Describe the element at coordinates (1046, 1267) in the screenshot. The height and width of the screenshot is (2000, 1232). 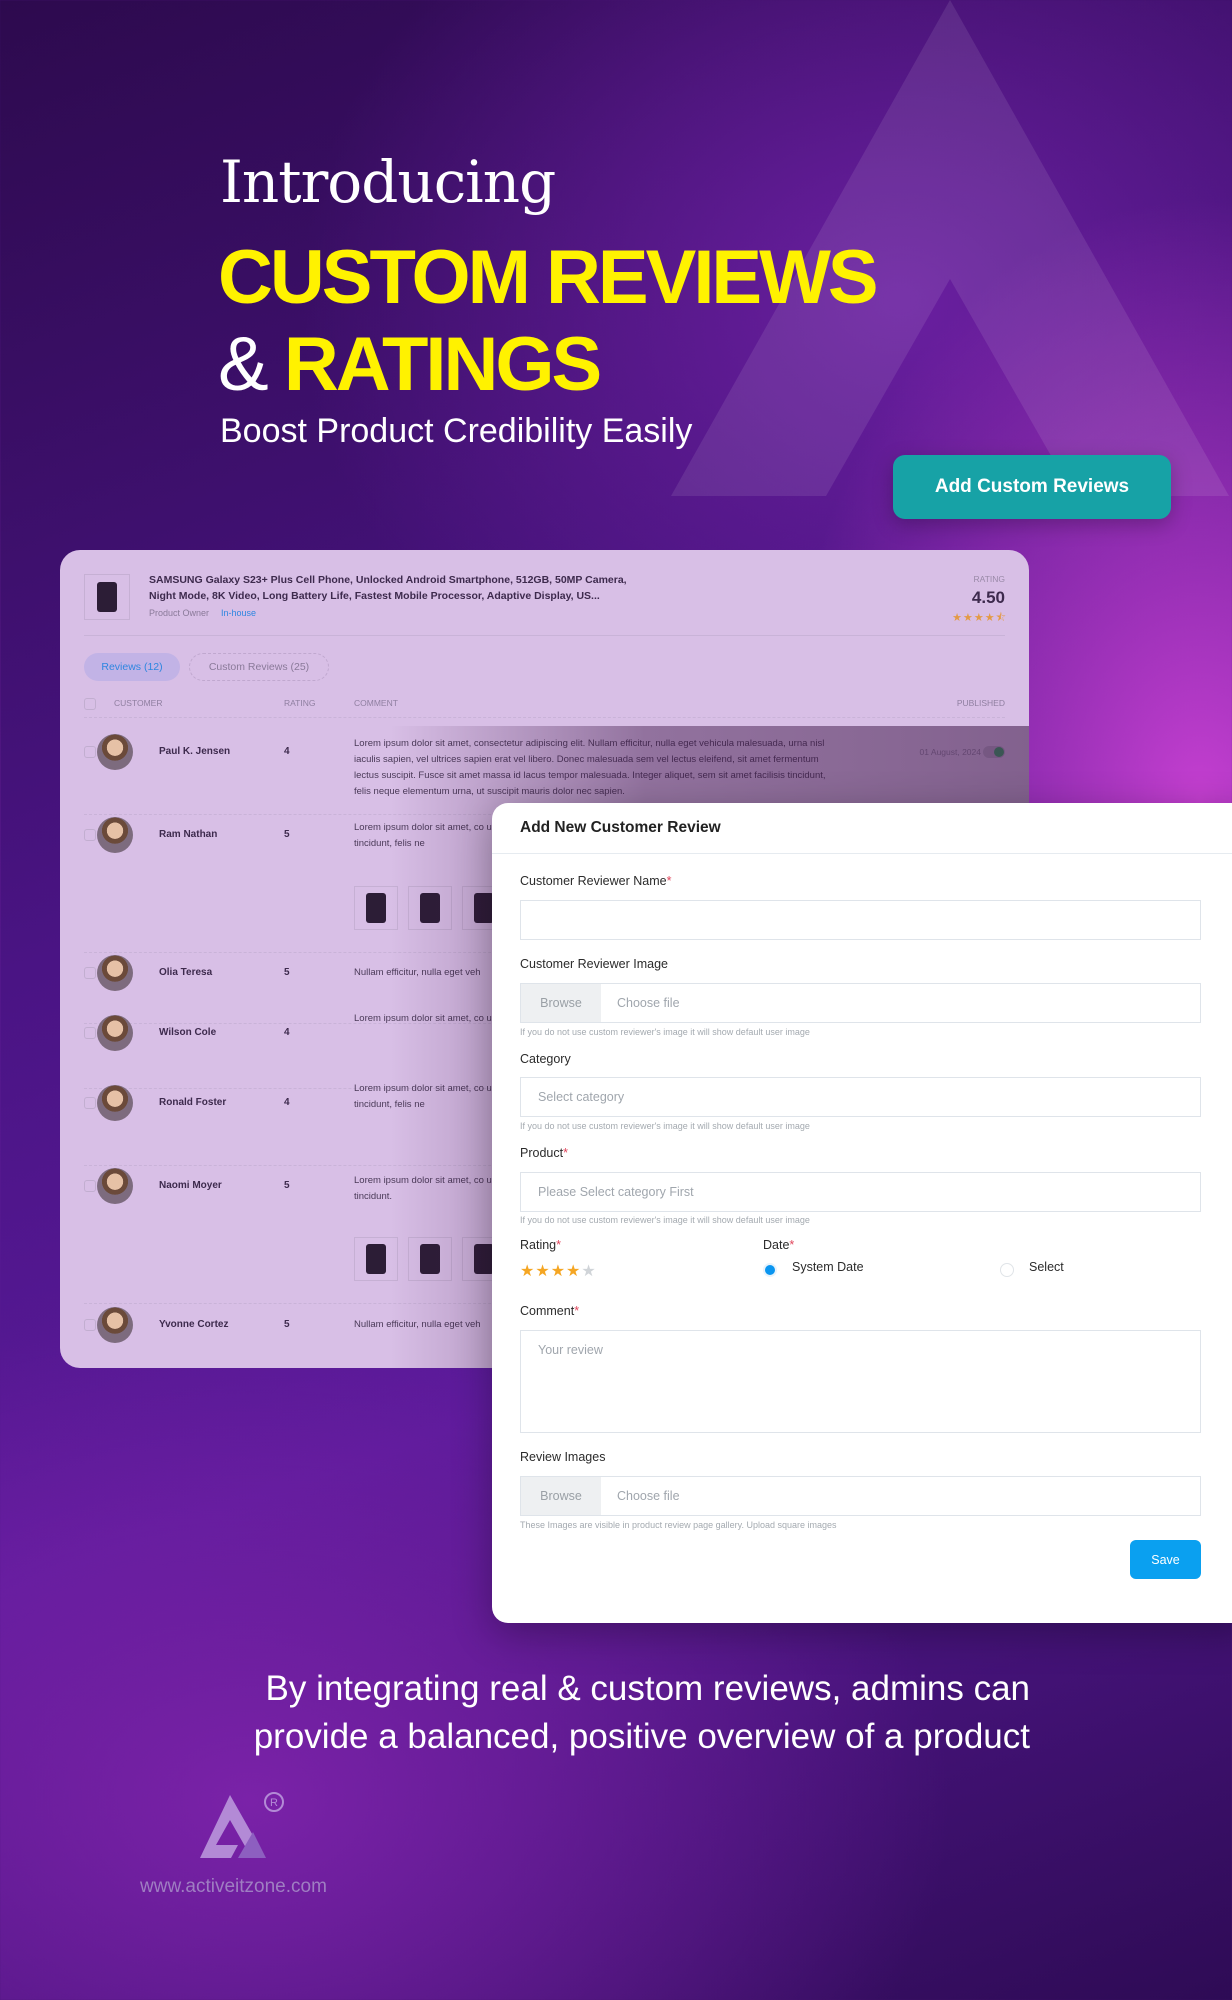
I see `select-date-label: Select` at that location.